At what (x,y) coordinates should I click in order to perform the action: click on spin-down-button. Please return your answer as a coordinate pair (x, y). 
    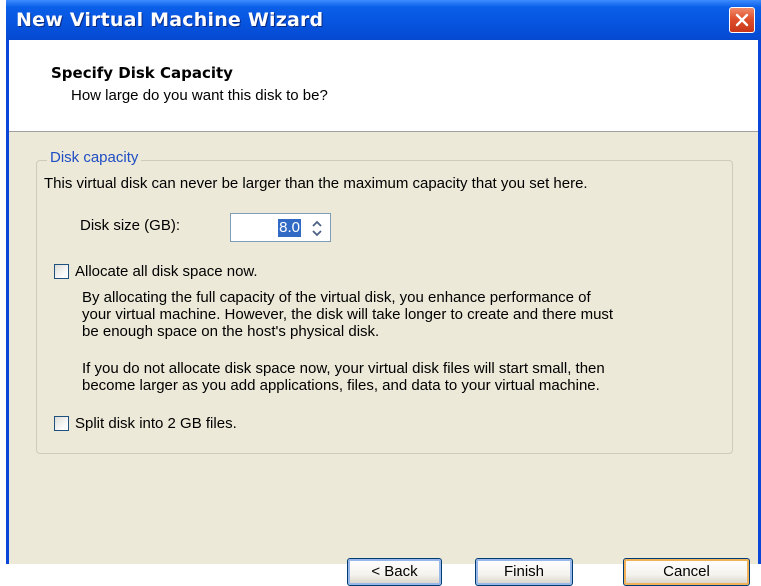
    Looking at the image, I should click on (316, 232).